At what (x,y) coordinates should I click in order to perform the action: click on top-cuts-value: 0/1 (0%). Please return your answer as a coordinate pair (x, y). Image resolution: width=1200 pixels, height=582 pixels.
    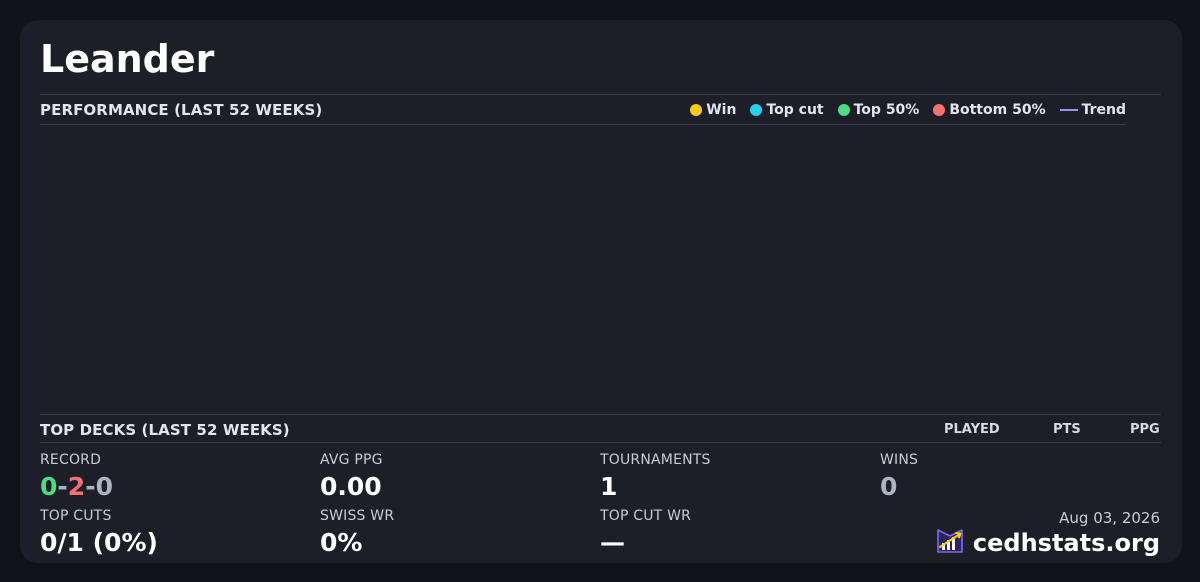
    Looking at the image, I should click on (99, 542).